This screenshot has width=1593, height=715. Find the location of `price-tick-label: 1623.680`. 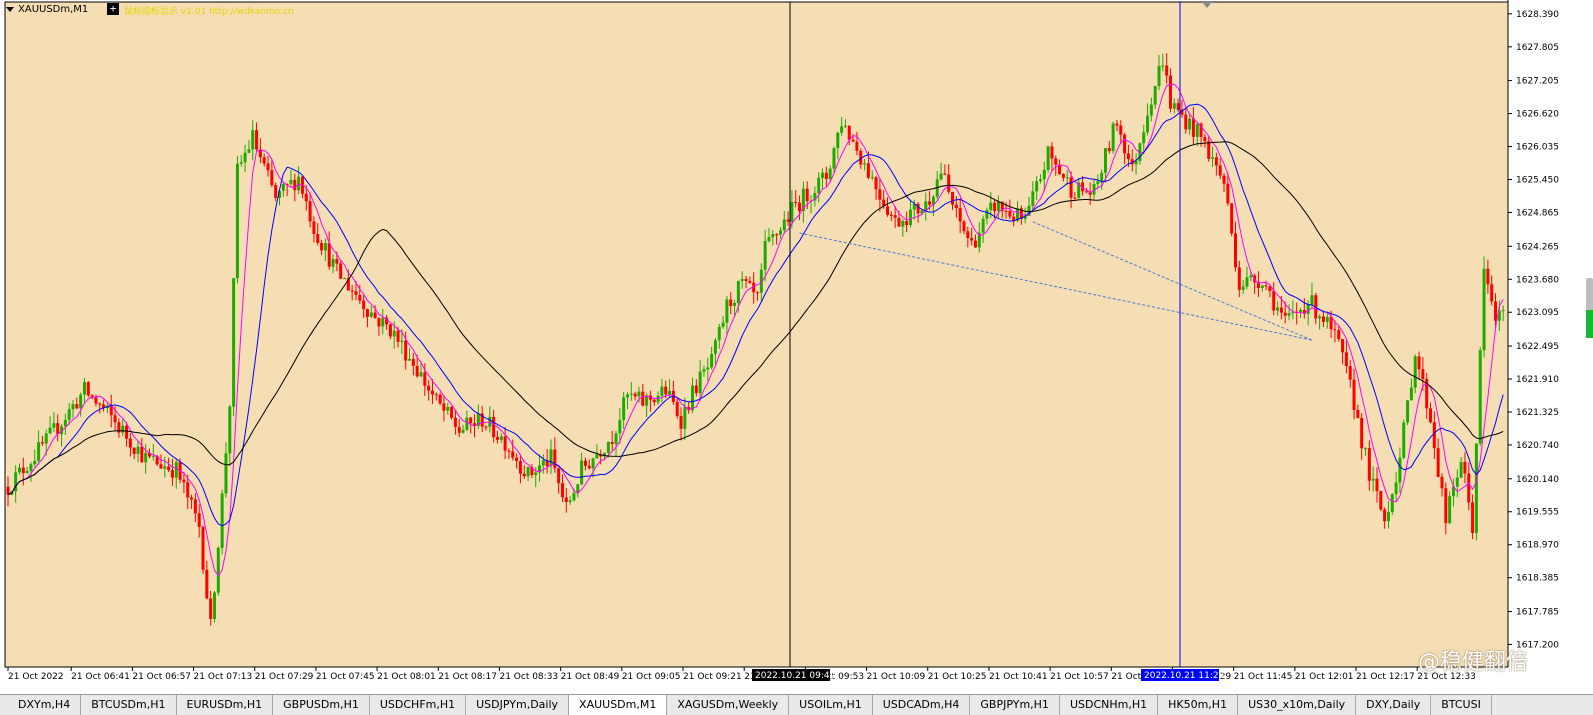

price-tick-label: 1623.680 is located at coordinates (1537, 280).